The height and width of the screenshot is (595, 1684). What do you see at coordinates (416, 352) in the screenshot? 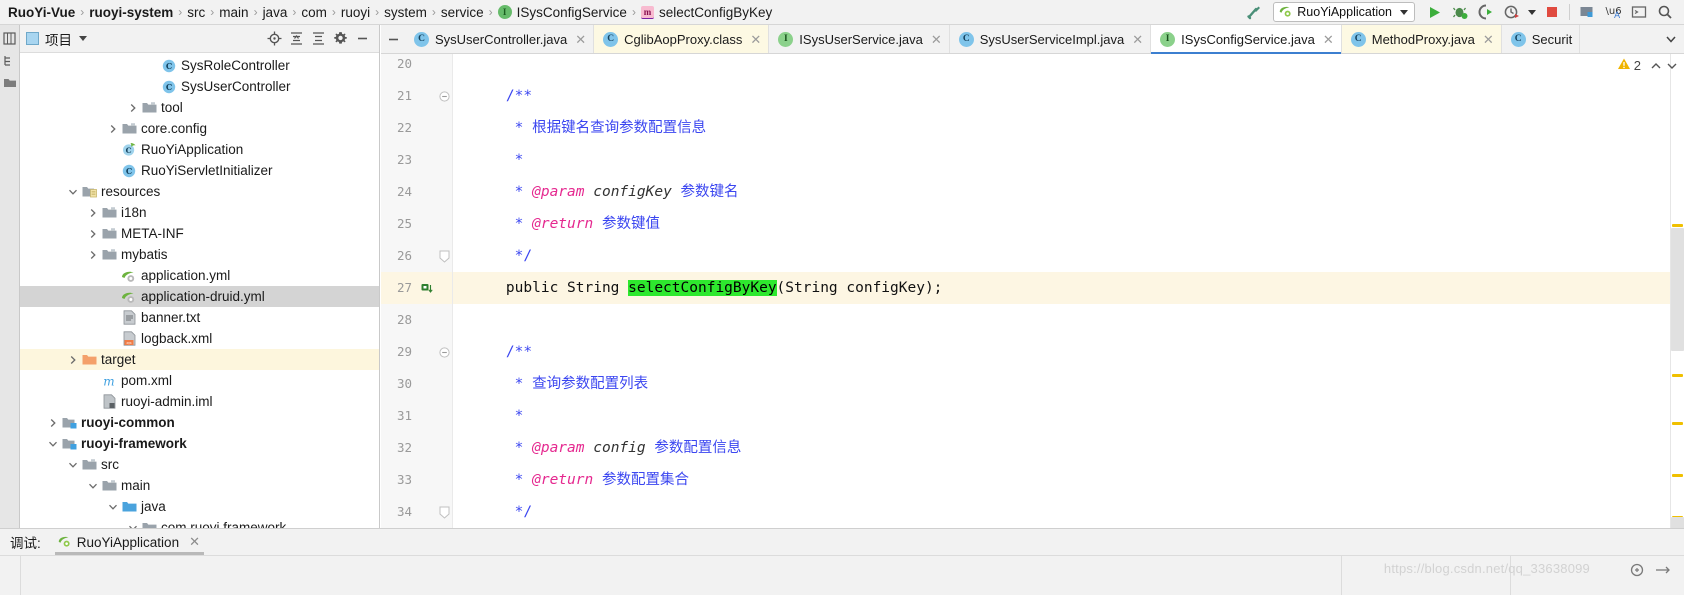
I see `gutter-row: 29` at bounding box center [416, 352].